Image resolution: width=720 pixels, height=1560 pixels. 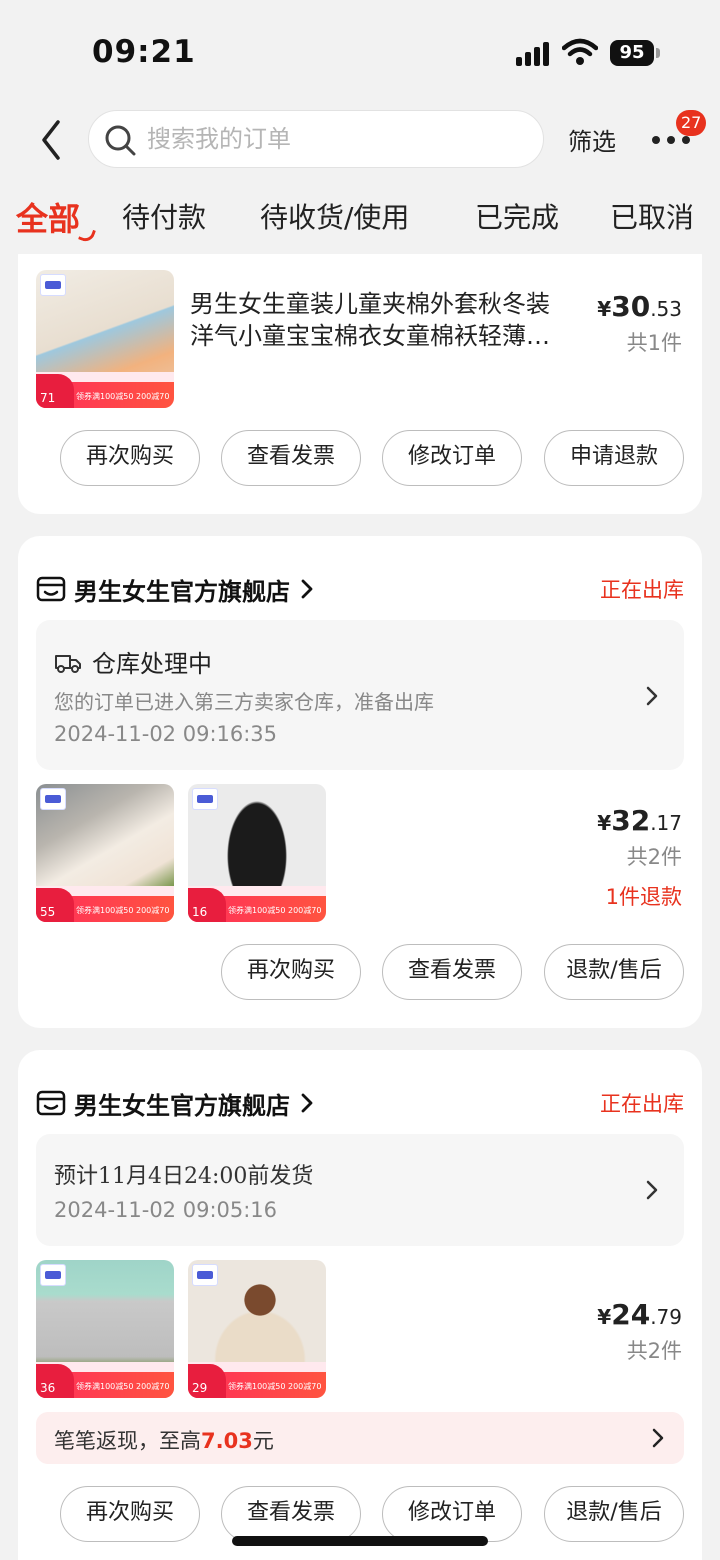 What do you see at coordinates (654, 1351) in the screenshot?
I see `item-count: 共2件` at bounding box center [654, 1351].